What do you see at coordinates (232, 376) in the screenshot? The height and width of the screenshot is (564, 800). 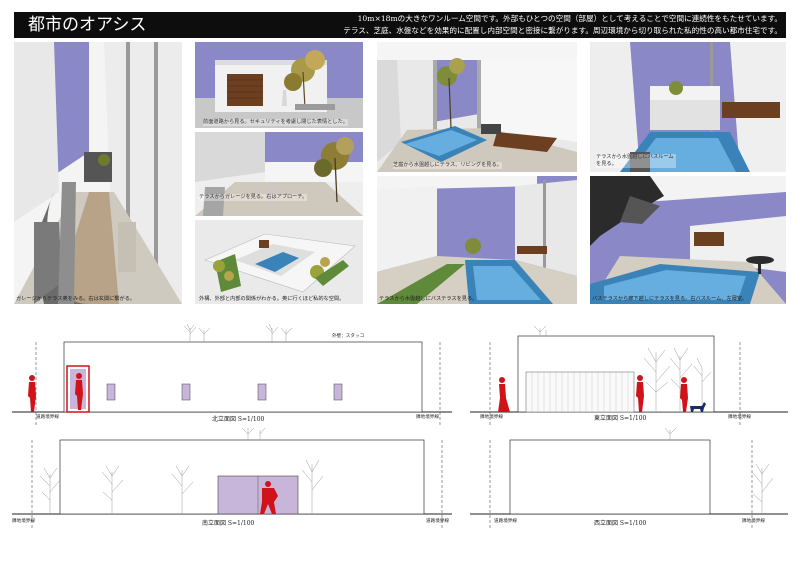 I see `elevation-north: 道路境界線 隣地境界線 外壁：スタッコ 北立面図 S=1/100` at bounding box center [232, 376].